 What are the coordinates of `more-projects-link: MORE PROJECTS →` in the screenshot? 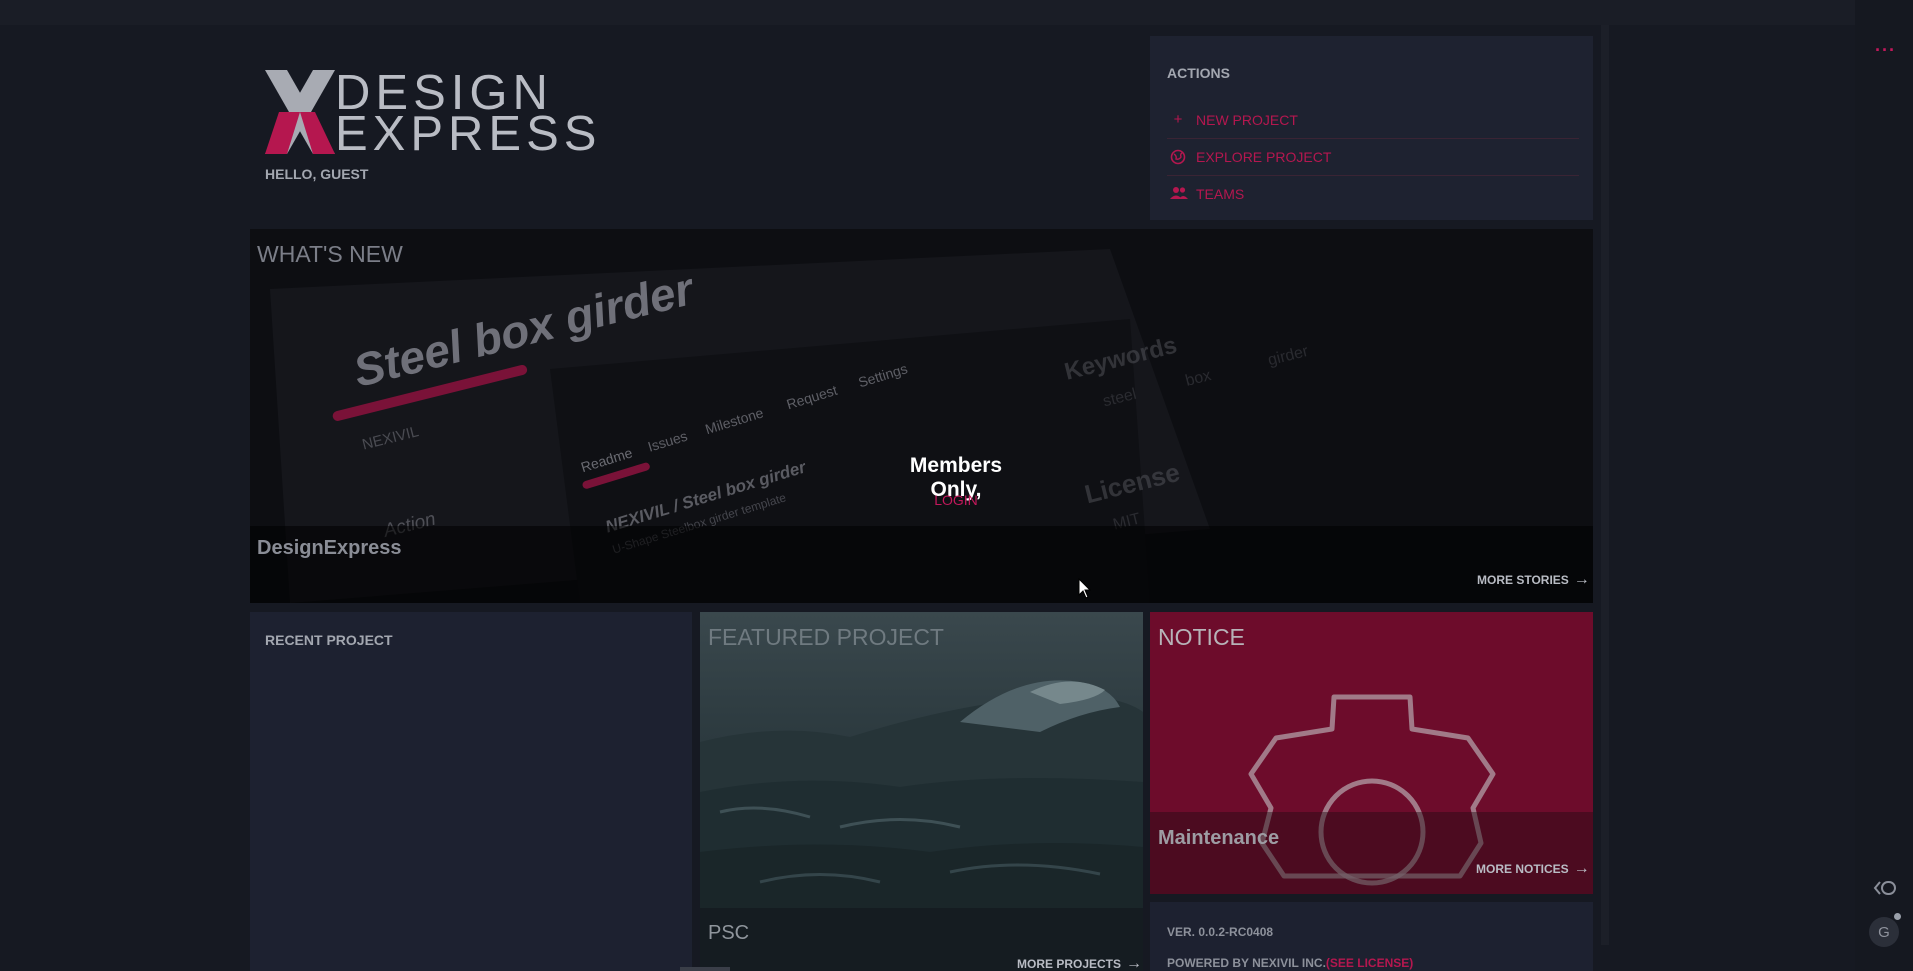 It's located at (1080, 963).